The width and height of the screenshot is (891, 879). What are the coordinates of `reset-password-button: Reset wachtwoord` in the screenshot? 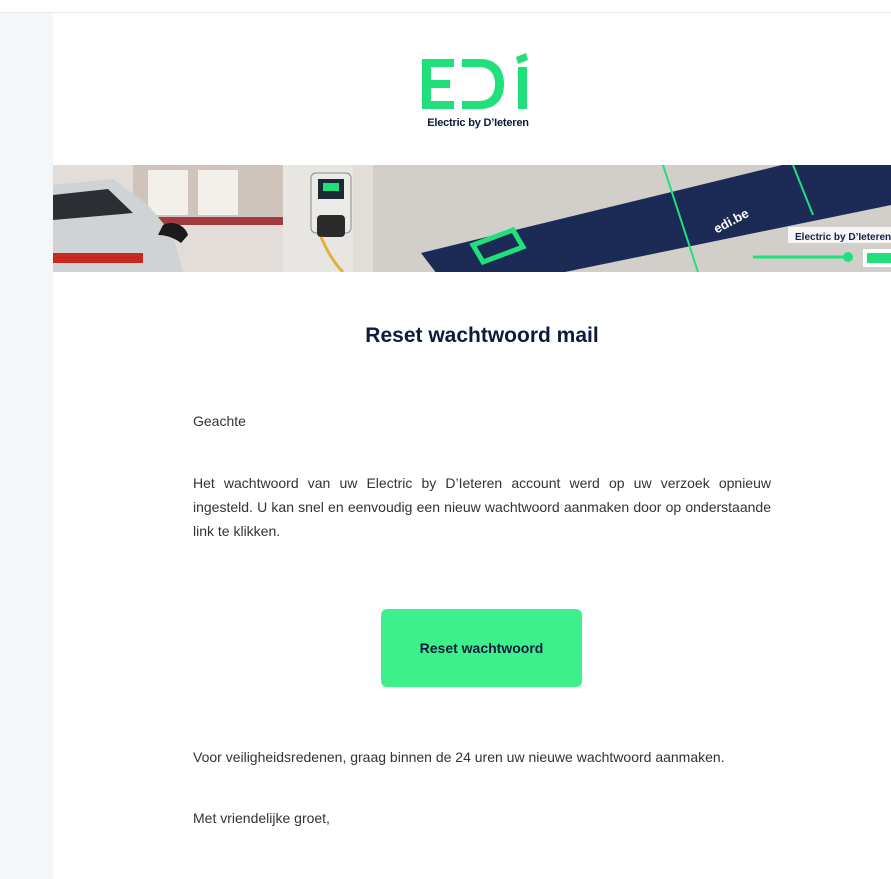 It's located at (481, 648).